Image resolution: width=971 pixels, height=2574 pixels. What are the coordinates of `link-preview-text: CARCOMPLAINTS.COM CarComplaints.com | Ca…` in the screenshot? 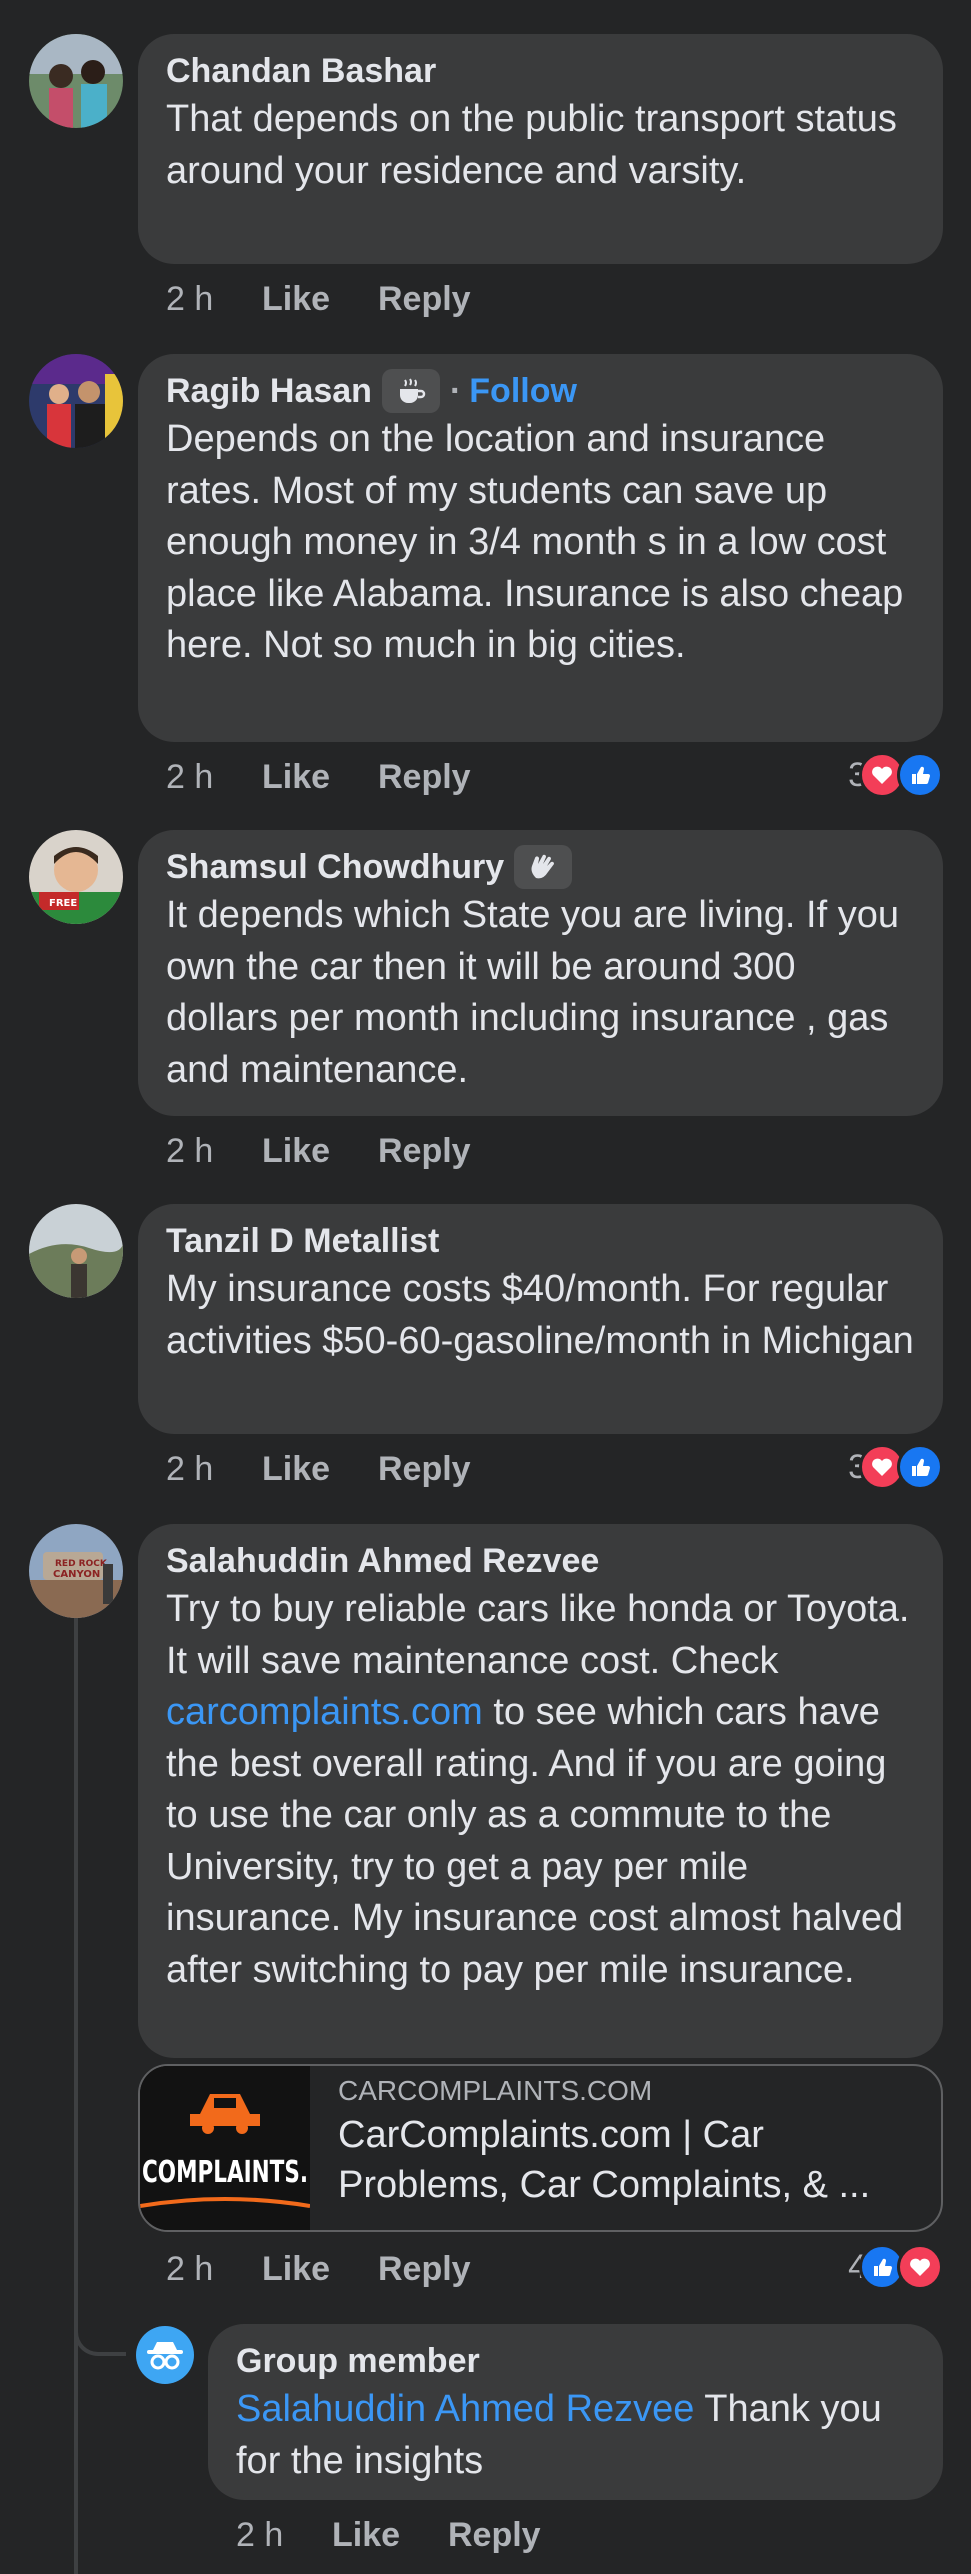 It's located at (629, 2141).